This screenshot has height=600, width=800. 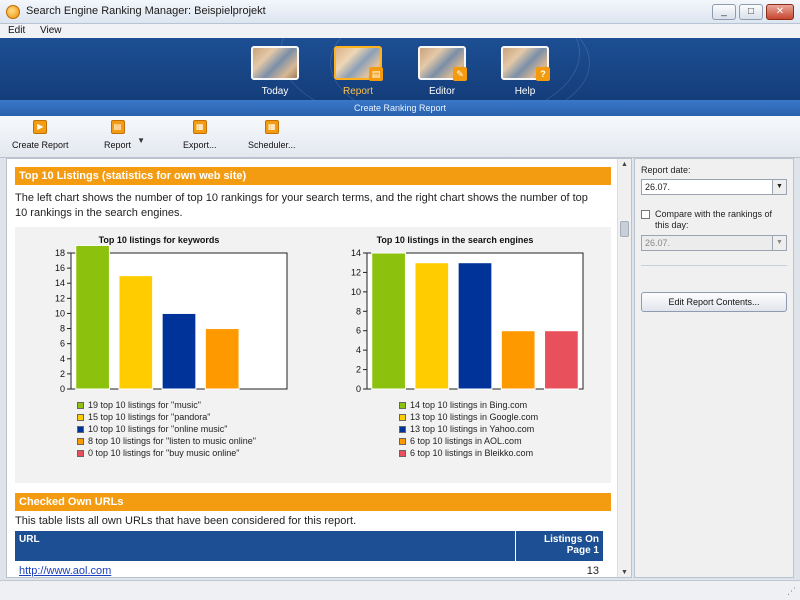 I want to click on bar-music, so click(x=92, y=317).